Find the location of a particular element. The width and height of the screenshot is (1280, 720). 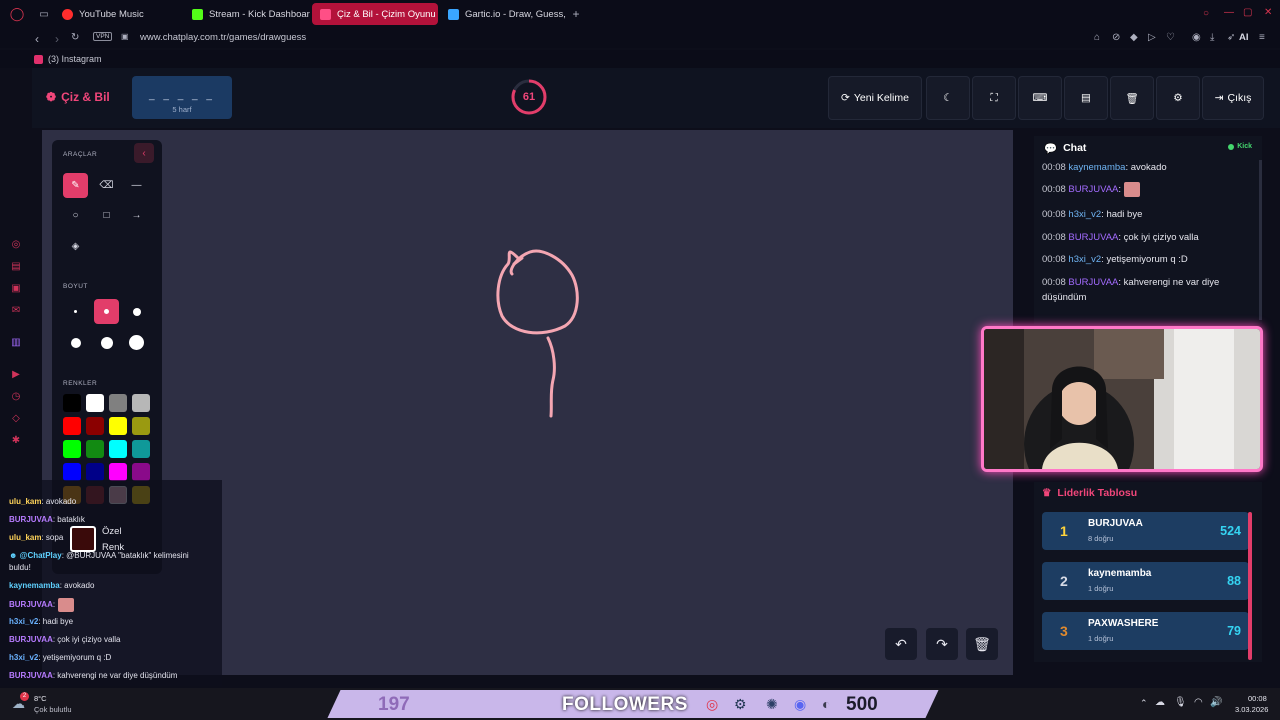

menu-icon: ≡ is located at coordinates (1262, 37).